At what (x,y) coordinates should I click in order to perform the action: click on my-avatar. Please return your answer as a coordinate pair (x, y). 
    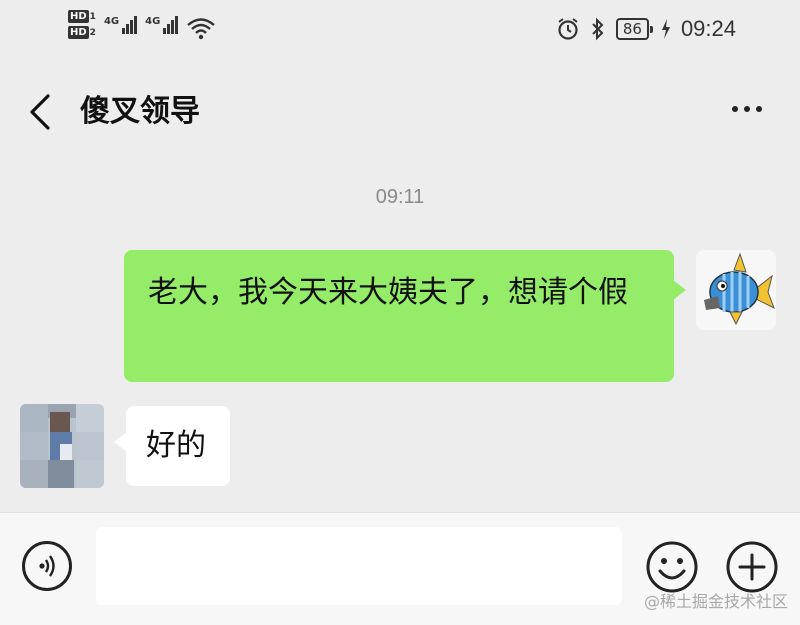
    Looking at the image, I should click on (736, 290).